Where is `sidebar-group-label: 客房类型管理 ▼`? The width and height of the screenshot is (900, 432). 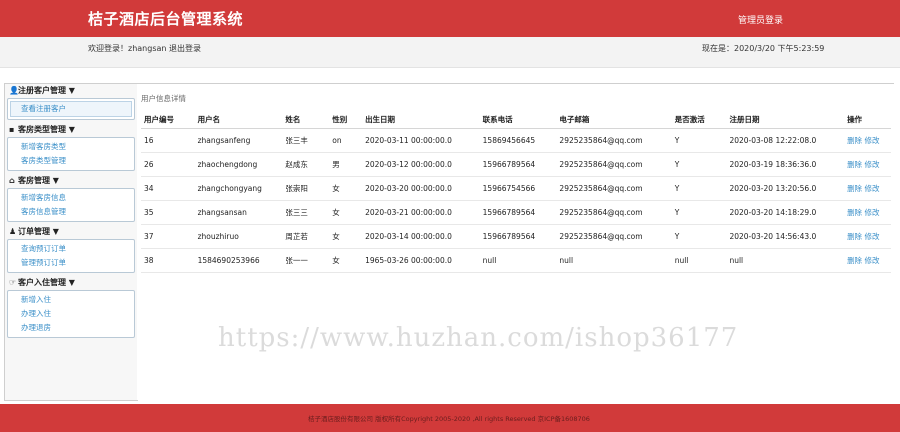
sidebar-group-label: 客房类型管理 ▼ is located at coordinates (46, 129).